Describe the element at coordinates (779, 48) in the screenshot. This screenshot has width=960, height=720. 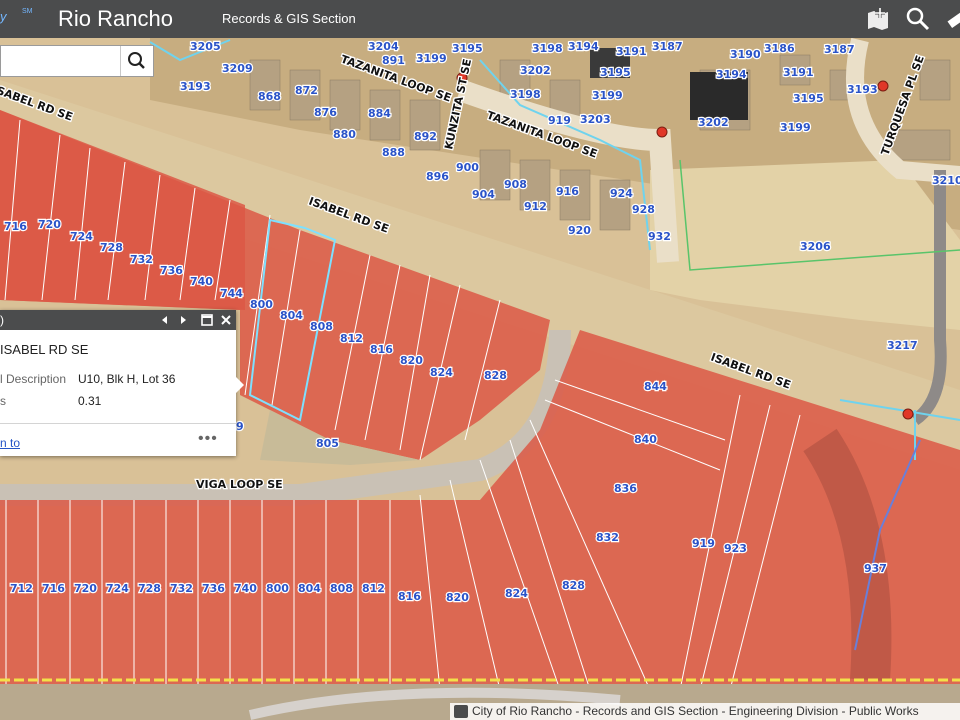
I see `parcel-label: 3186` at that location.